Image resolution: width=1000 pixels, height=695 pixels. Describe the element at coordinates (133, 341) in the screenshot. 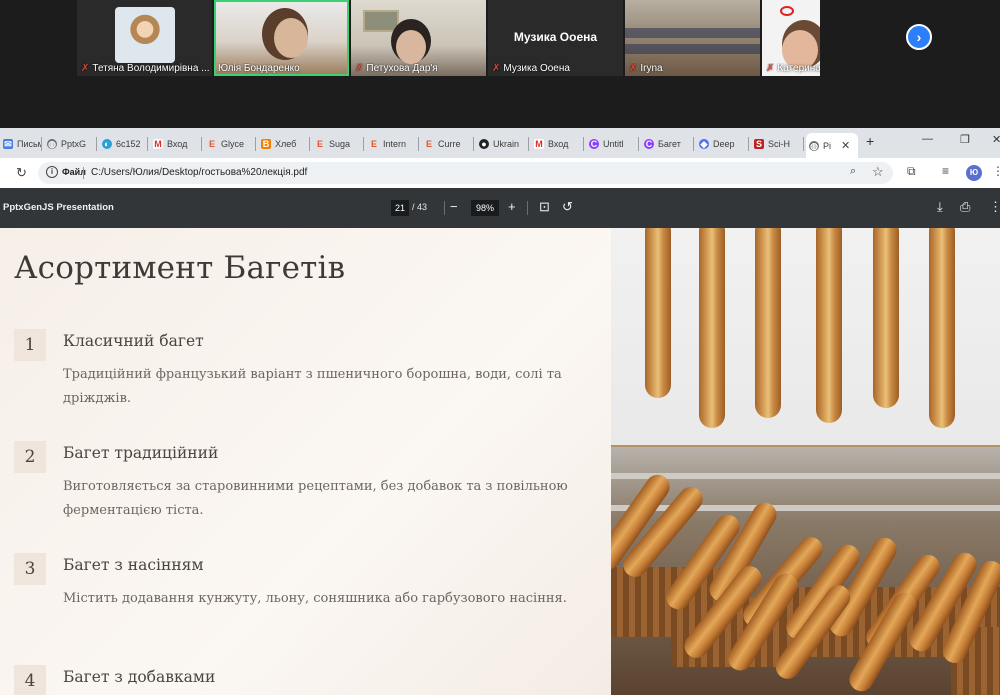

I see `item-heading: Класичний багет` at that location.